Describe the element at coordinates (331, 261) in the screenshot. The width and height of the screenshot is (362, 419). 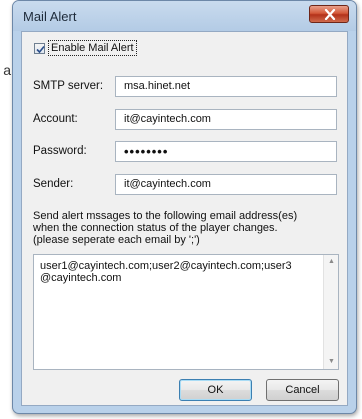
I see `scroll-up-arrow-icon: ▲` at that location.